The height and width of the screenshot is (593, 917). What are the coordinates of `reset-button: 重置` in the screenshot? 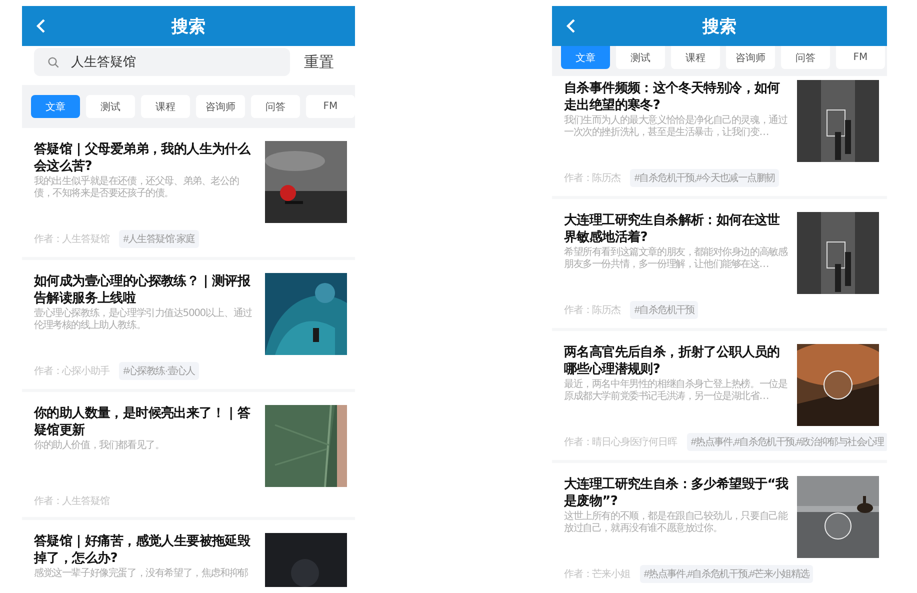 It's located at (319, 62).